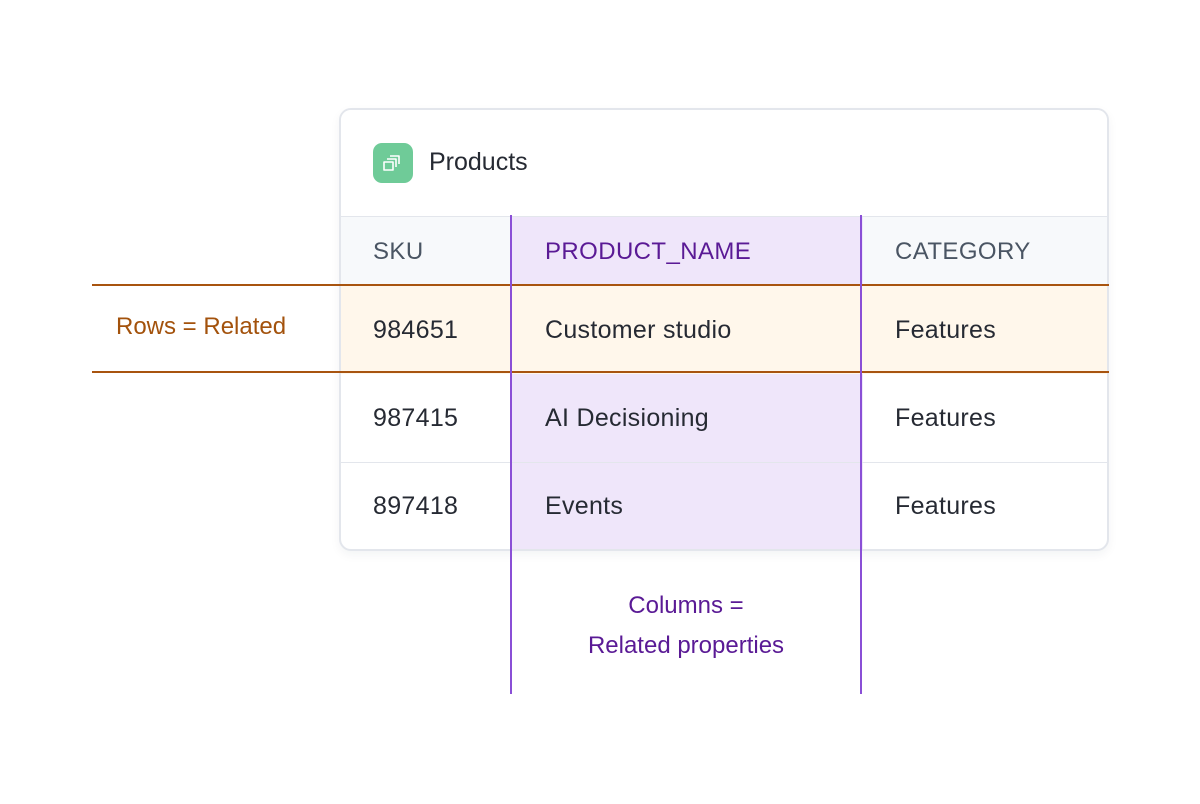  Describe the element at coordinates (861, 454) in the screenshot. I see `column-highlight-right-line` at that location.